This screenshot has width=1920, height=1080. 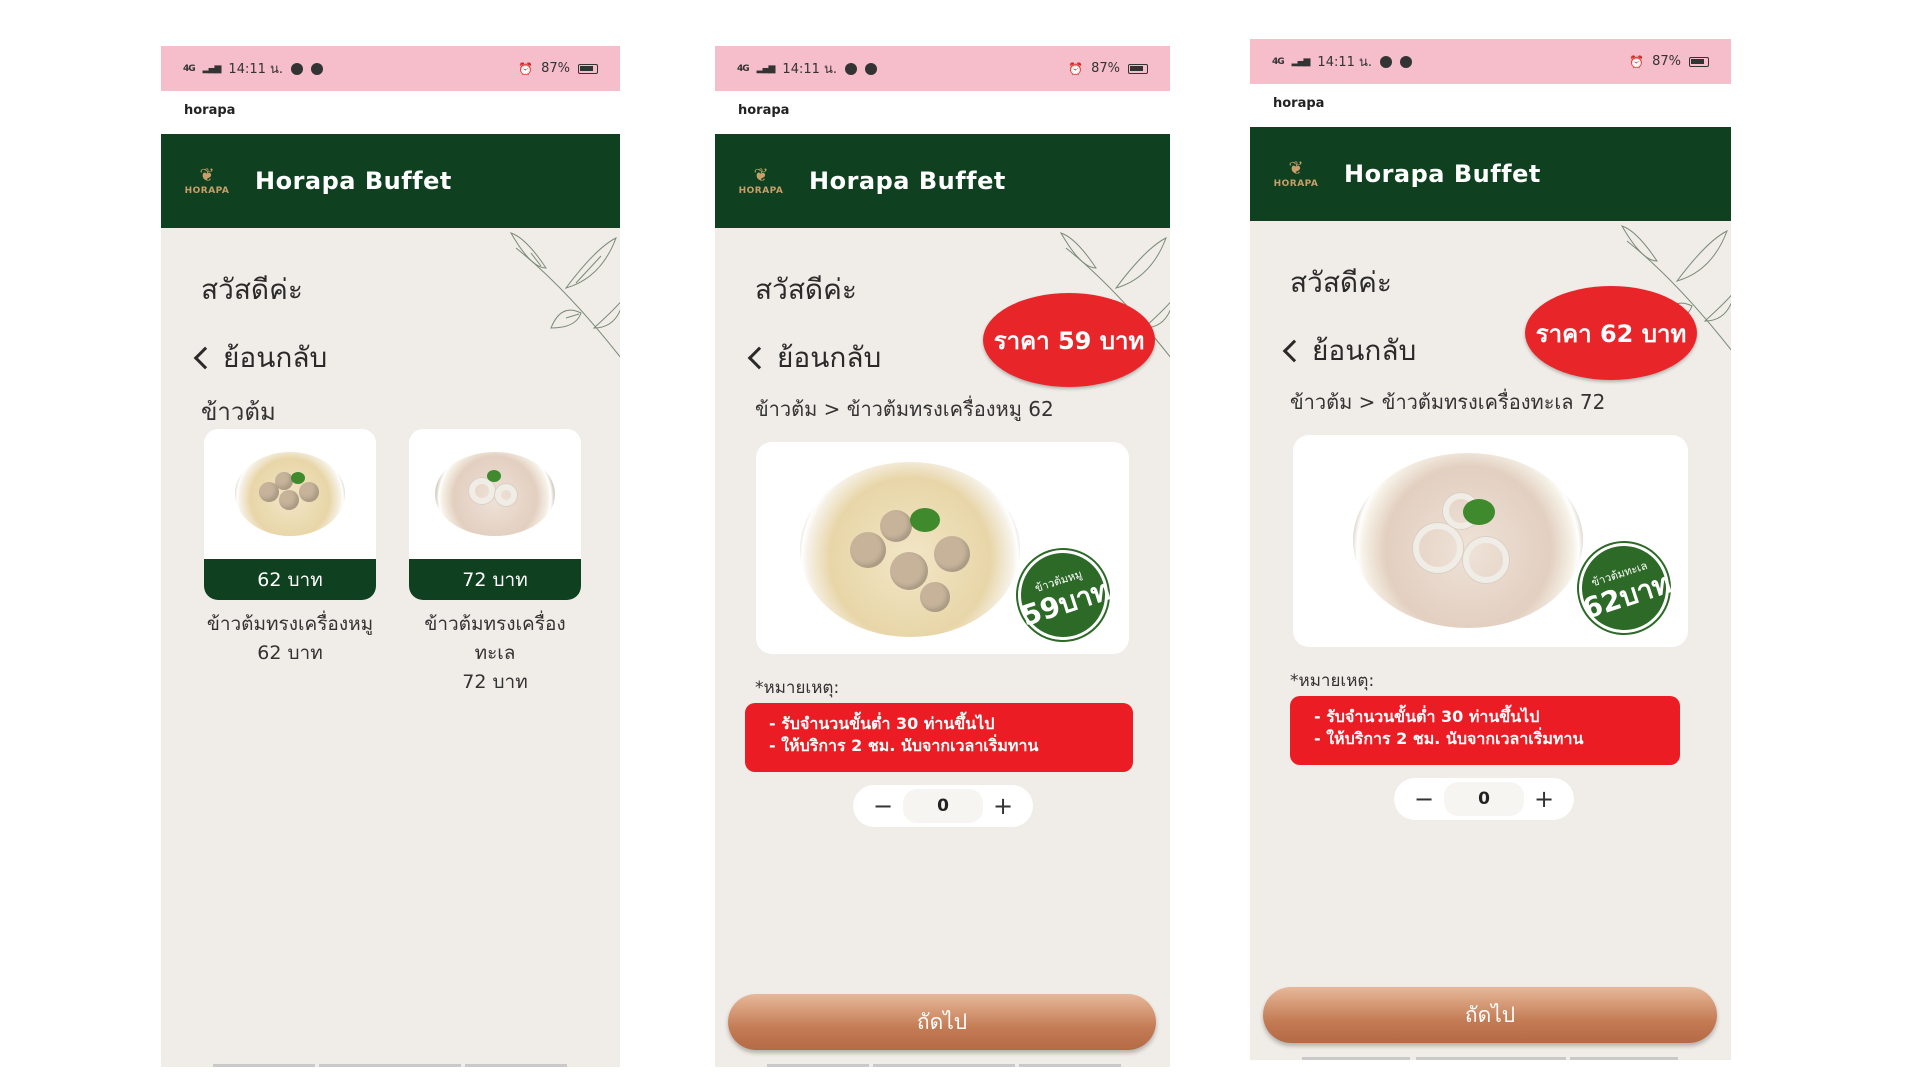 What do you see at coordinates (1448, 402) in the screenshot?
I see `breadcrumb: ข้าวต้ม > ข้าวต้มทรงเครื่องทะเล 72` at bounding box center [1448, 402].